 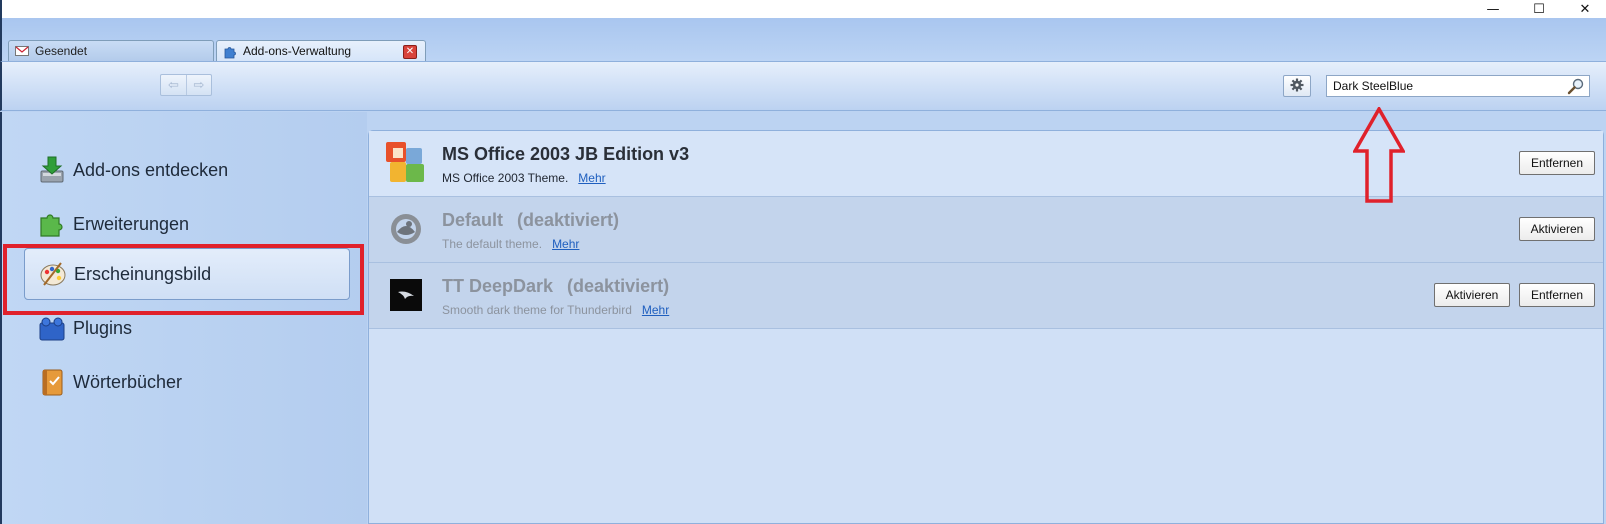 I want to click on addon-description: MS Office 2003 Theme. Mehr, so click(x=524, y=178).